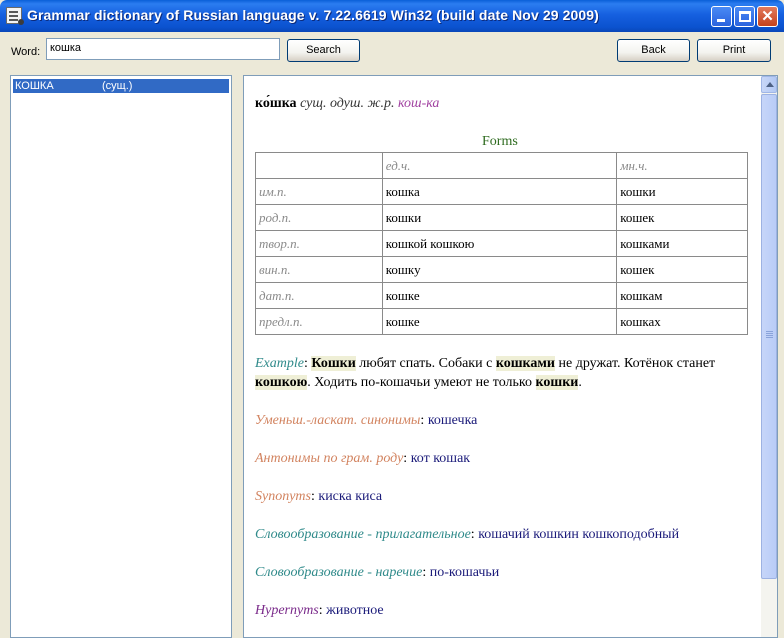  Describe the element at coordinates (319, 610) in the screenshot. I see `hypernyms-section: Hypernyms: животное` at that location.